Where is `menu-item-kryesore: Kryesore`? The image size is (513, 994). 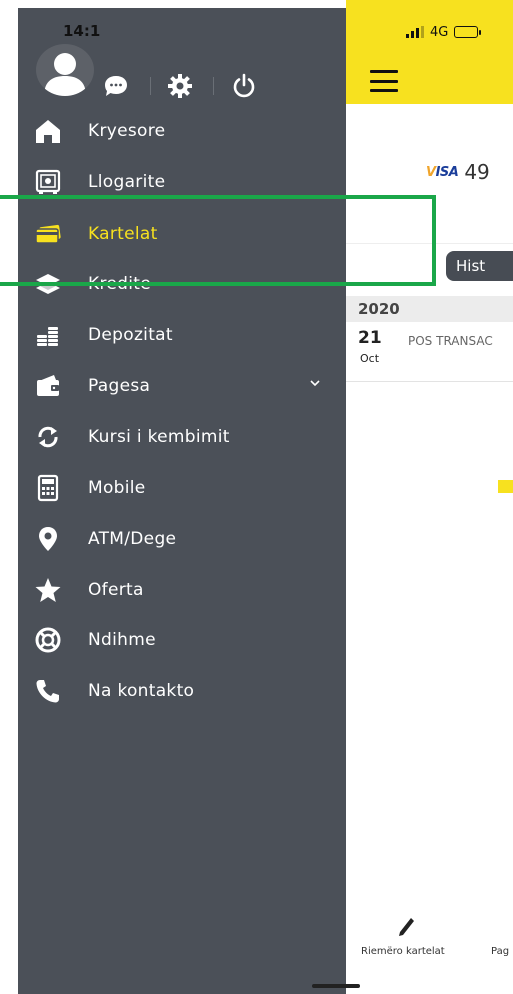 menu-item-kryesore: Kryesore is located at coordinates (182, 131).